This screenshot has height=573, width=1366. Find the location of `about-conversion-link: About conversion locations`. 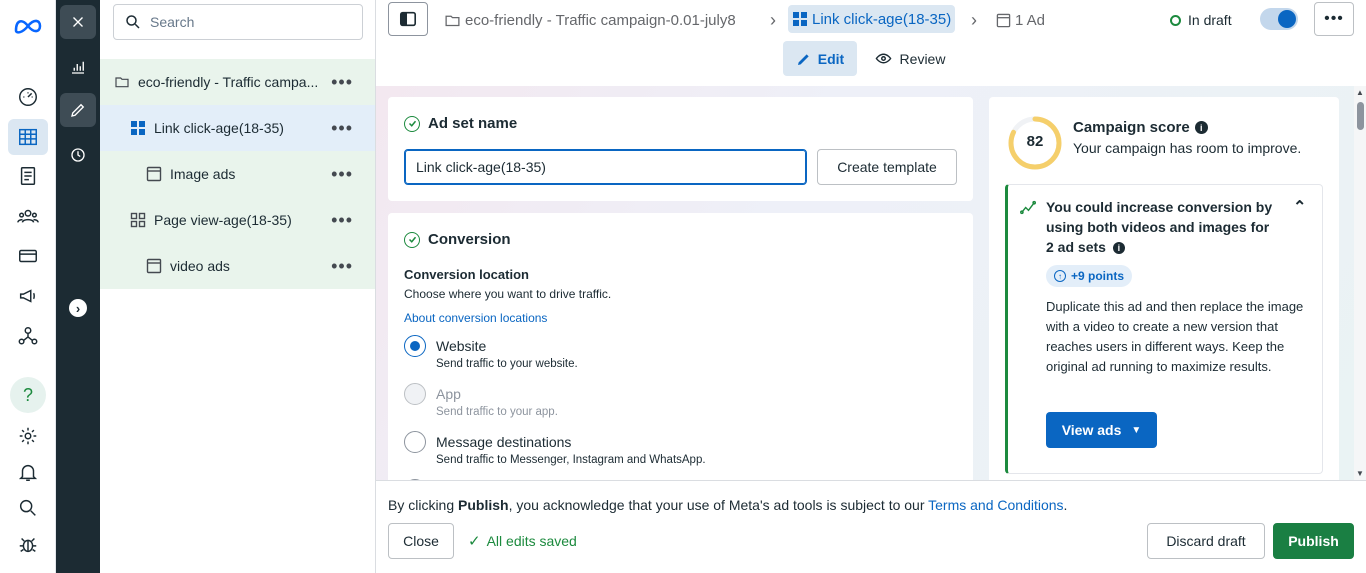

about-conversion-link: About conversion locations is located at coordinates (475, 318).